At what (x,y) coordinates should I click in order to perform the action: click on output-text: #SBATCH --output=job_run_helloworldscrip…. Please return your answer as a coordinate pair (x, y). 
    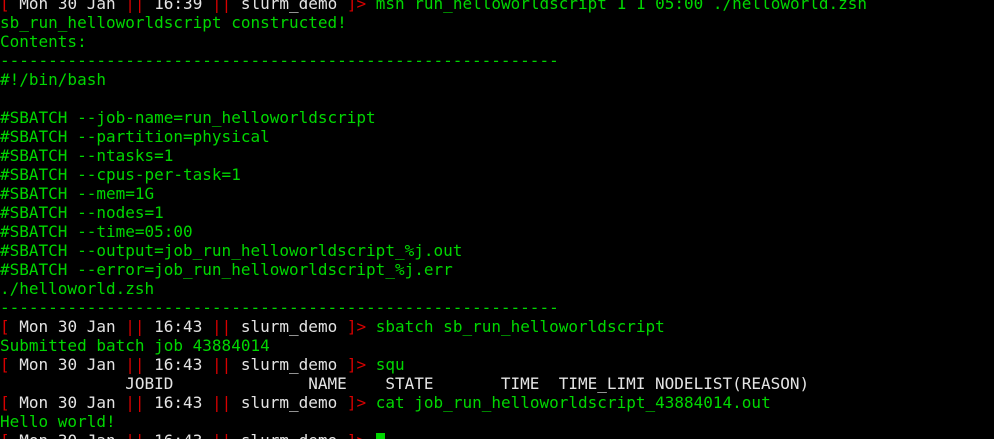
    Looking at the image, I should click on (231, 250).